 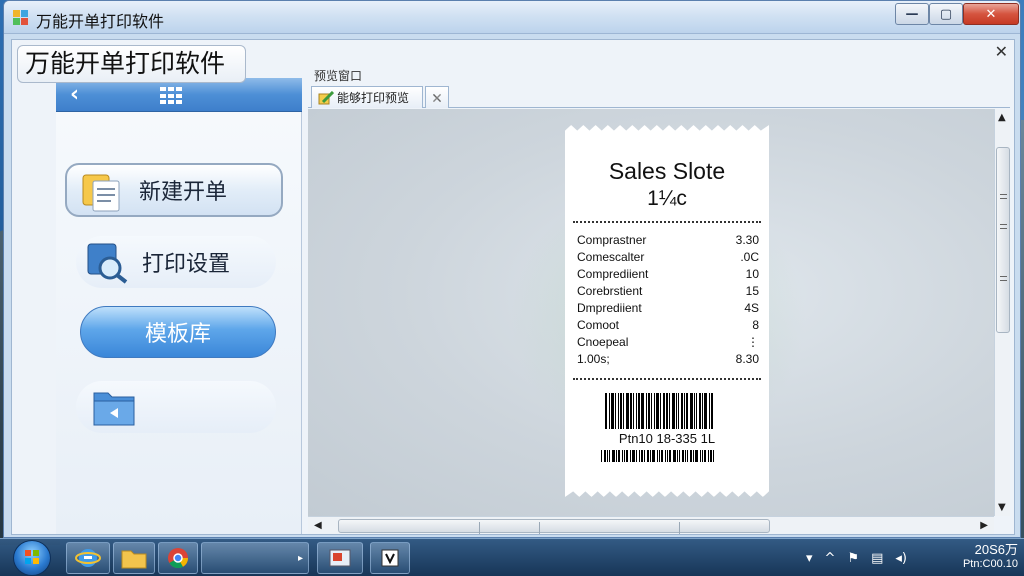 I want to click on title-bar: 万能开单打印软件 — ▢ ✕, so click(x=512, y=17).